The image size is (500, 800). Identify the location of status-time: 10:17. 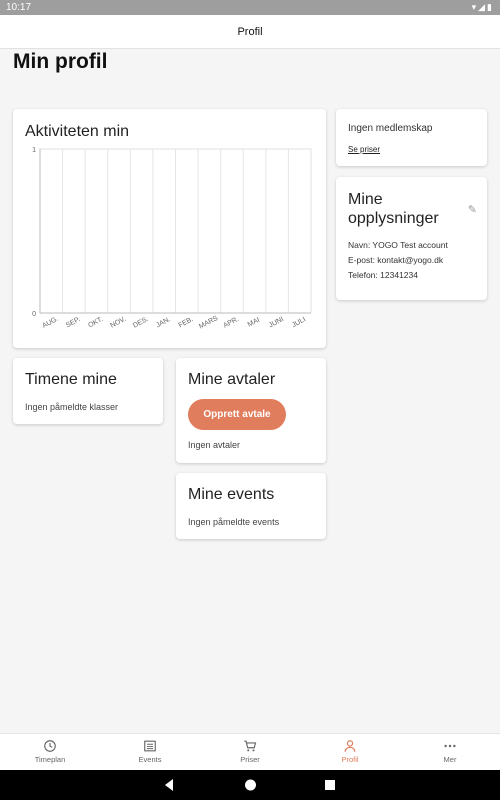
(19, 7).